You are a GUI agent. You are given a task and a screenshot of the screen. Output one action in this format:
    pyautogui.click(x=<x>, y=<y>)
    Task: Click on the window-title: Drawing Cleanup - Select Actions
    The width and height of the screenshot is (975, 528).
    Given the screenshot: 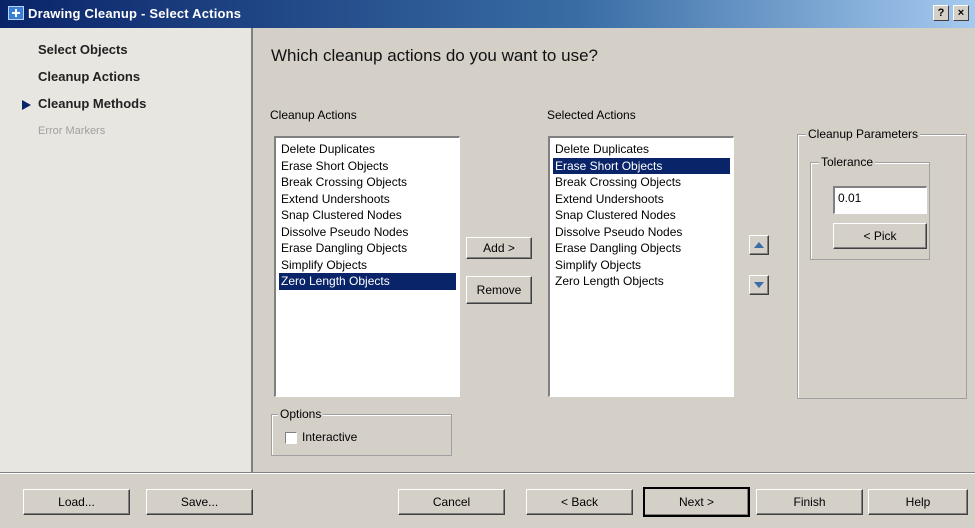 What is the action you would take?
    pyautogui.click(x=135, y=13)
    